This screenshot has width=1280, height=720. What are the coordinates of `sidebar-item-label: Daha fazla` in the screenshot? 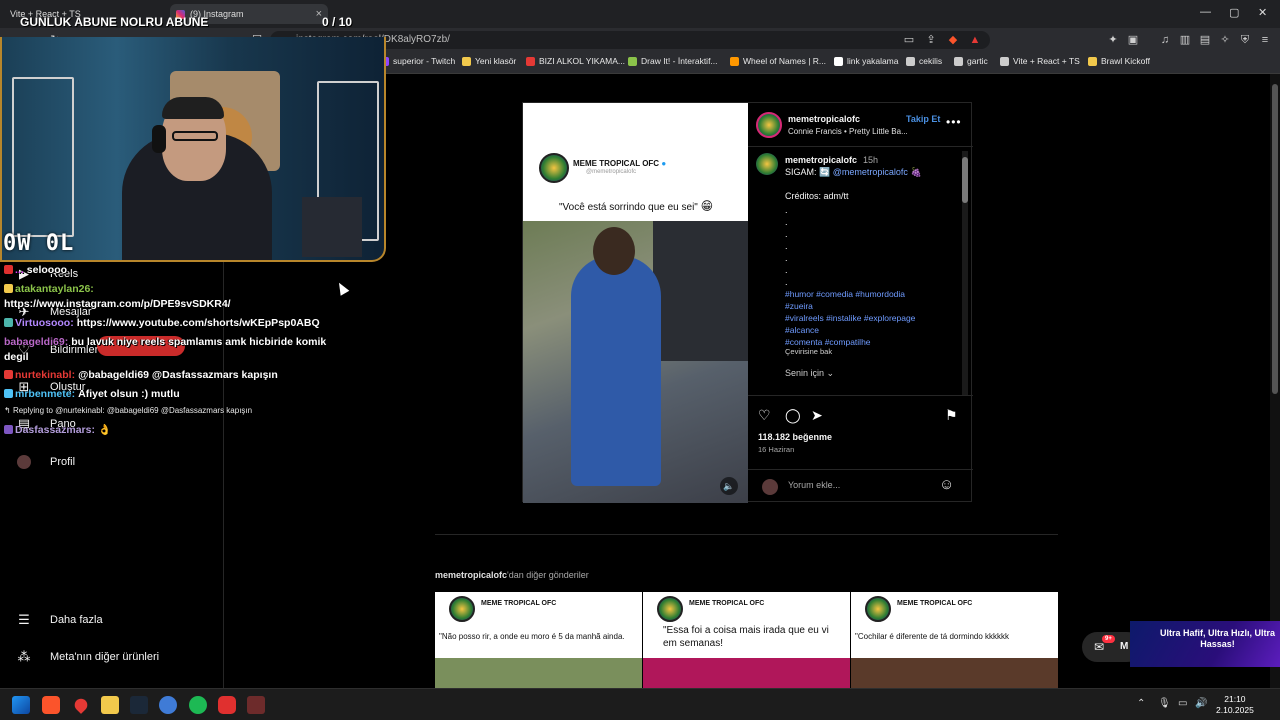 It's located at (76, 620).